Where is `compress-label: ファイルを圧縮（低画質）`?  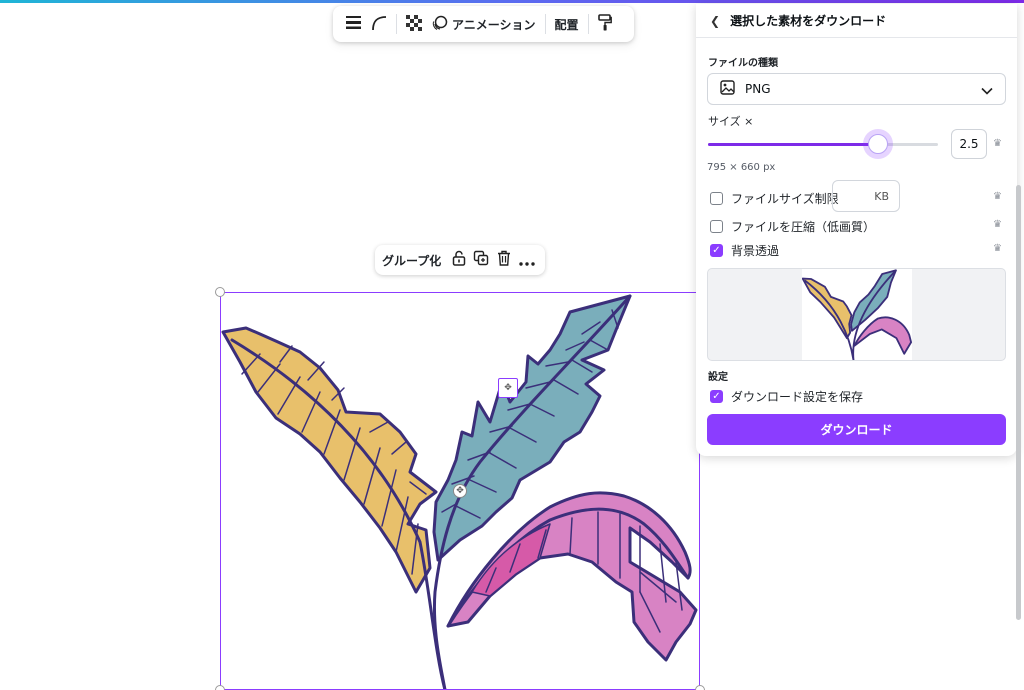 compress-label: ファイルを圧縮（低画質） is located at coordinates (803, 227).